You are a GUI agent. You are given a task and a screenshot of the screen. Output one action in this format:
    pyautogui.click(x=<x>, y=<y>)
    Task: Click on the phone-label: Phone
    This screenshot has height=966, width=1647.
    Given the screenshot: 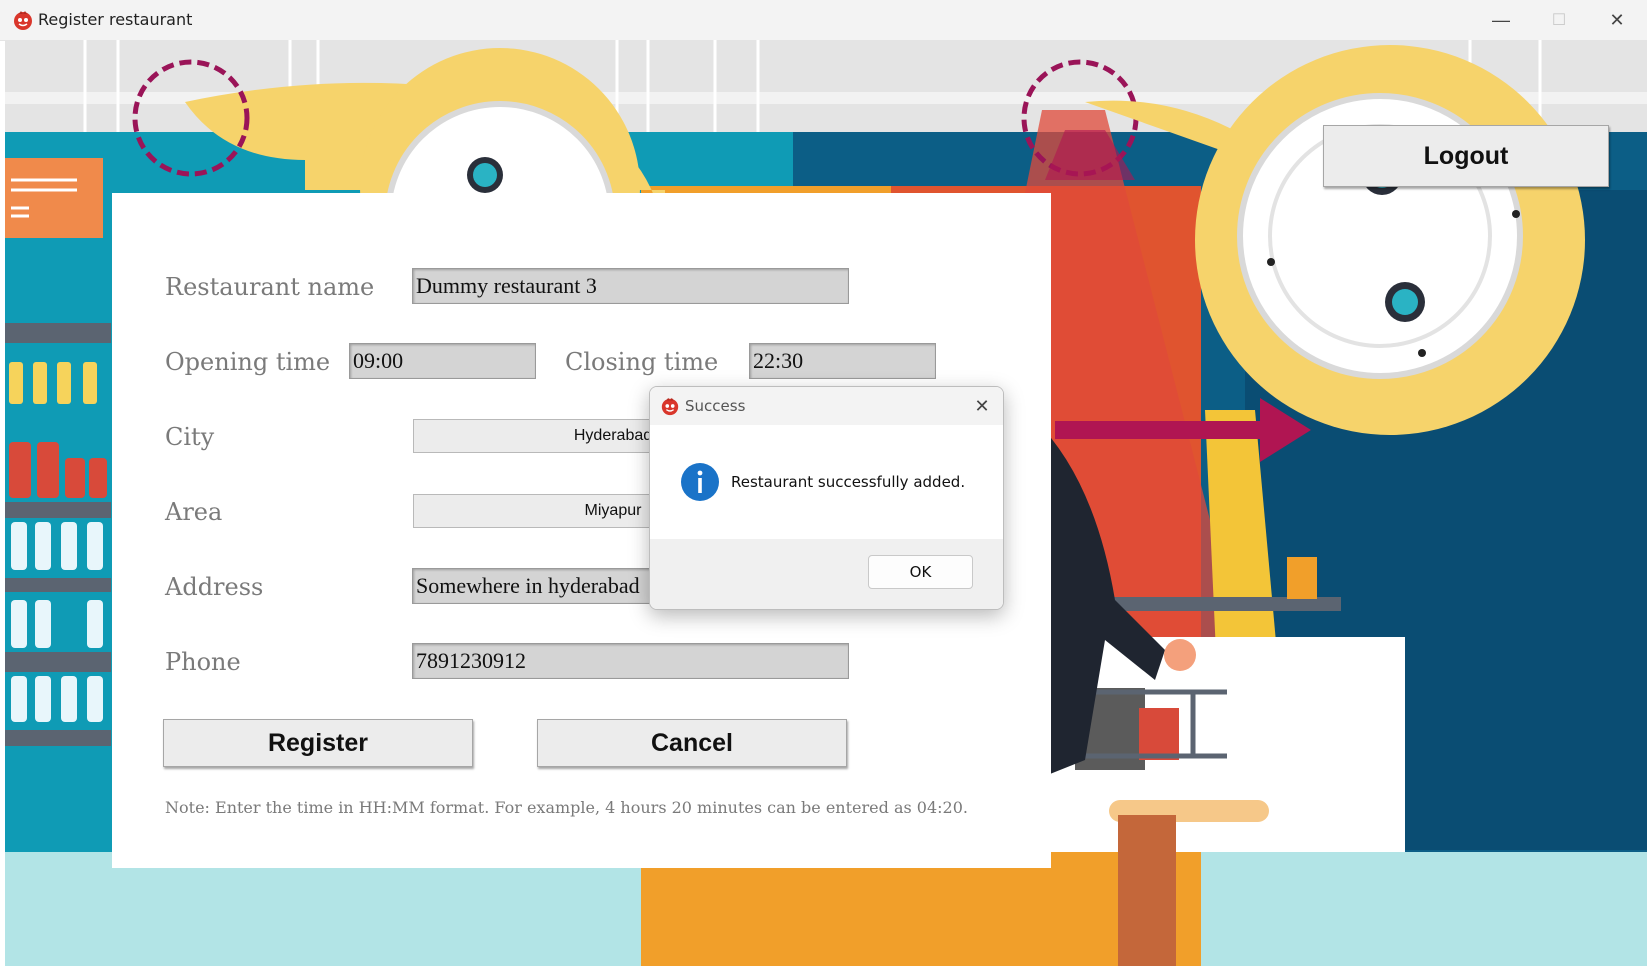 What is the action you would take?
    pyautogui.click(x=203, y=662)
    